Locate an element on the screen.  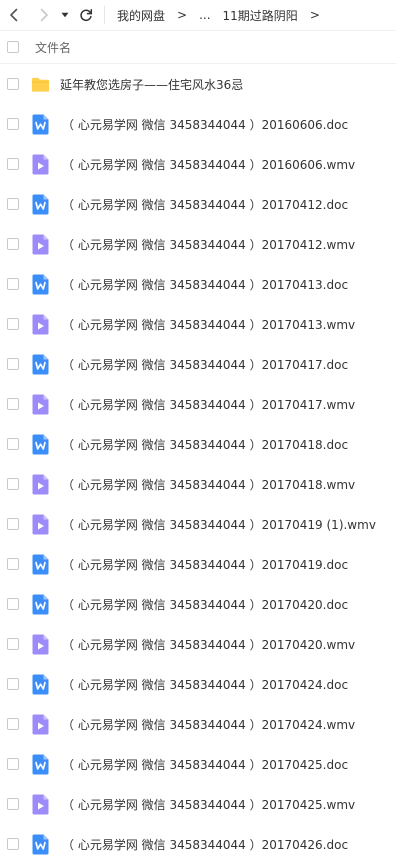
file-row: （ 心元易学网 微信 3458344044 ）20170420.doc is located at coordinates (198, 604).